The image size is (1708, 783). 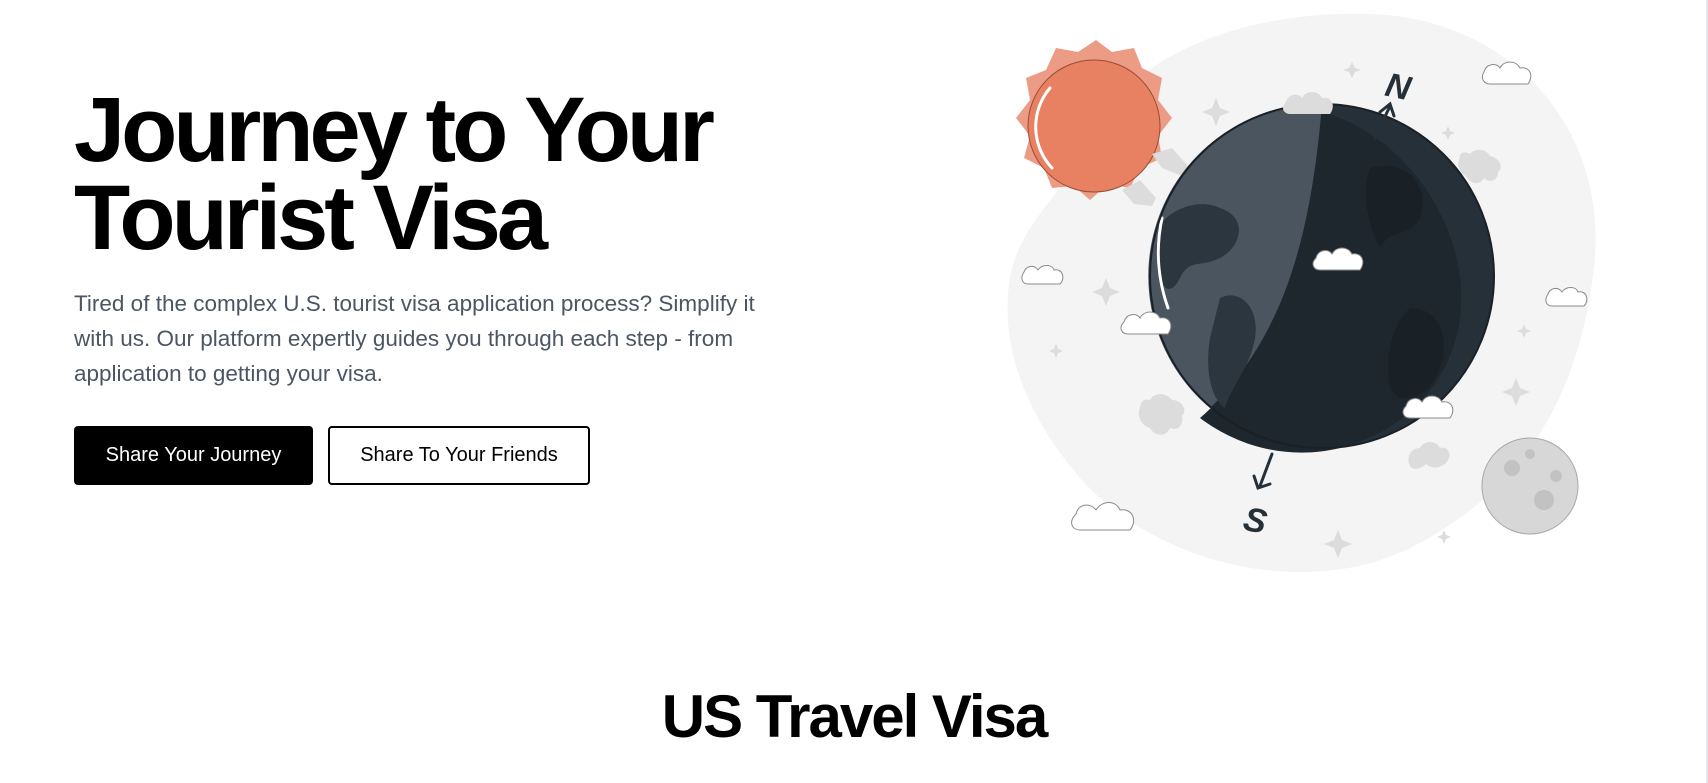 What do you see at coordinates (193, 455) in the screenshot?
I see `share-your-journey-button: Share Your Journey` at bounding box center [193, 455].